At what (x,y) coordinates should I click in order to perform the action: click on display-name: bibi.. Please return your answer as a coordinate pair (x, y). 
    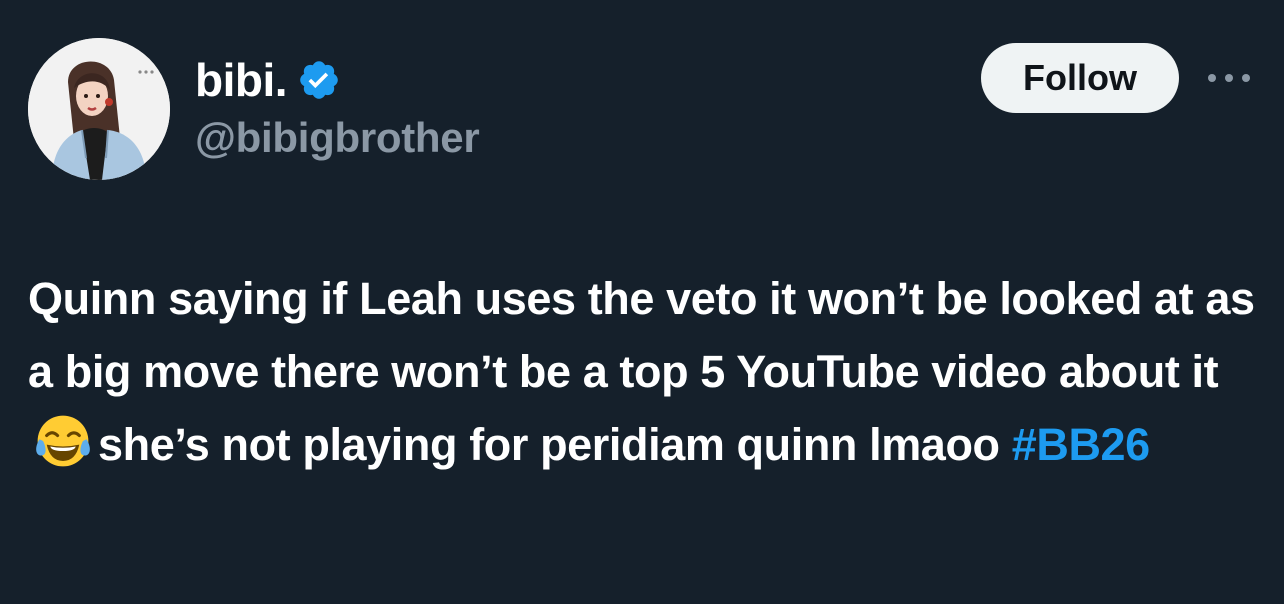
    Looking at the image, I should click on (241, 80).